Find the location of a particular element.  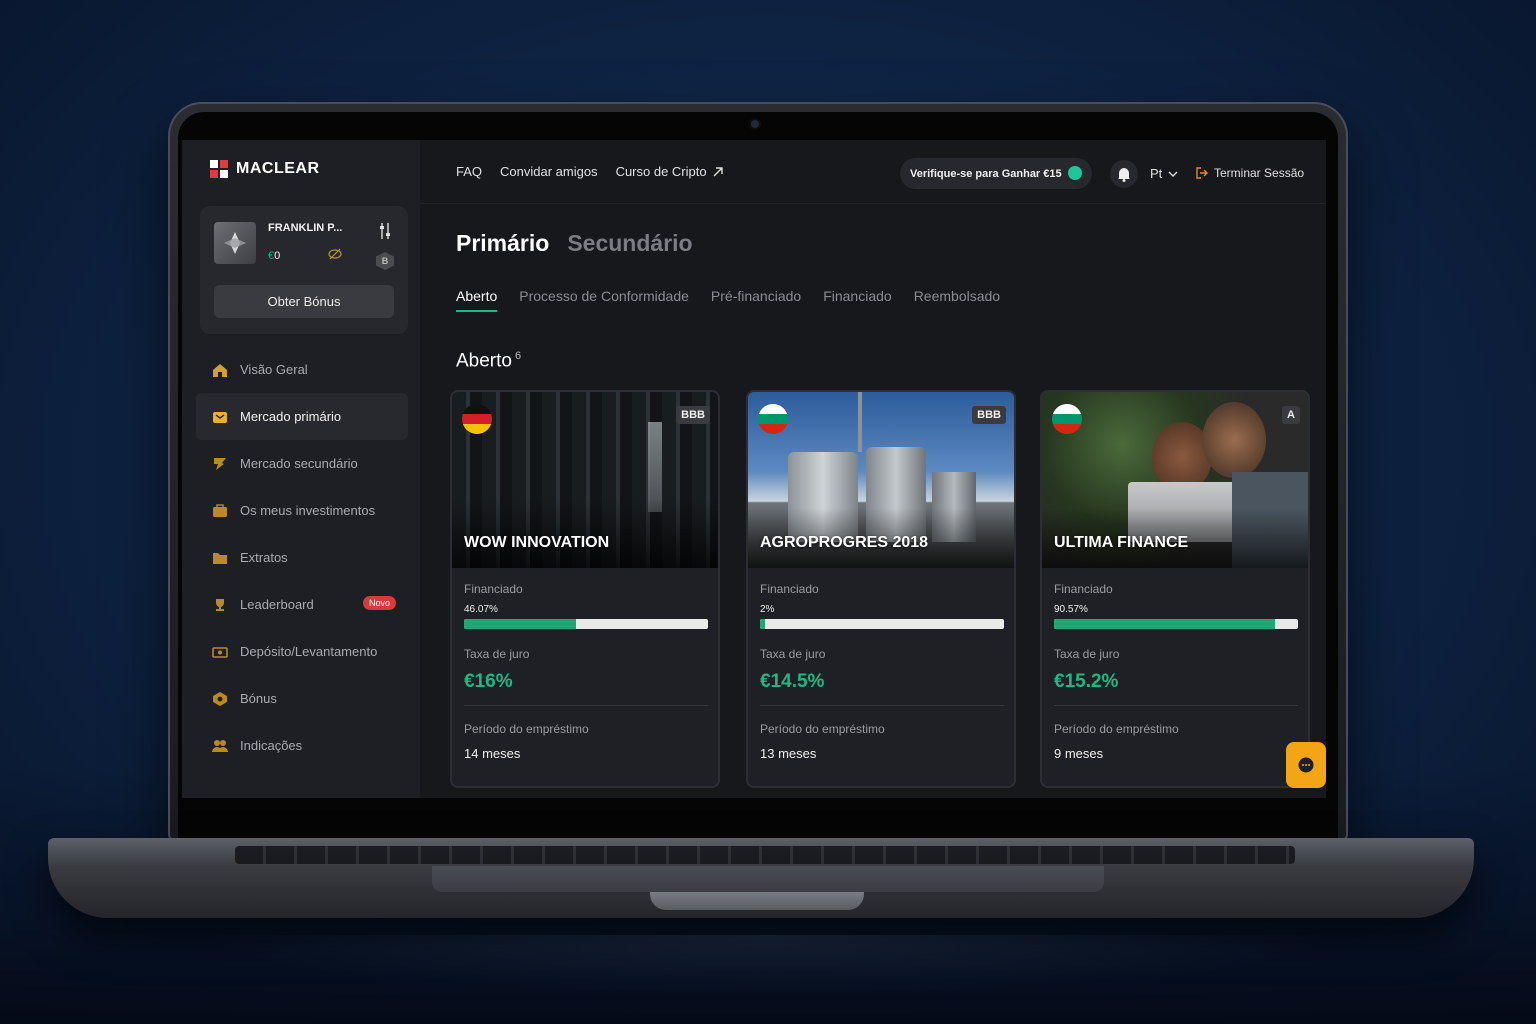

section-title: Aberto 6 is located at coordinates (488, 361).